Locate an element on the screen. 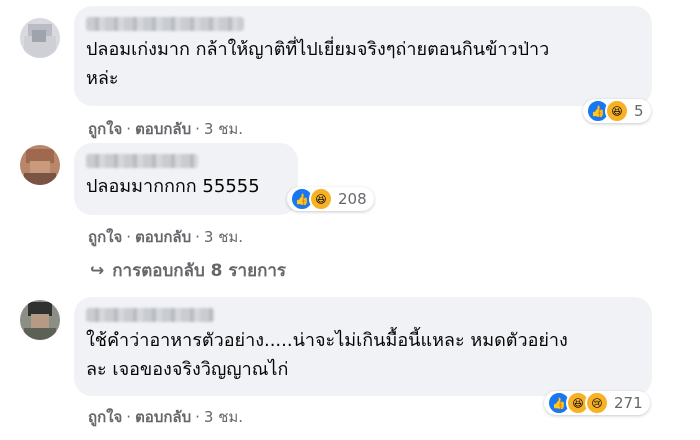 This screenshot has height=440, width=700. reaction-summary: 👍 😆 5 is located at coordinates (617, 111).